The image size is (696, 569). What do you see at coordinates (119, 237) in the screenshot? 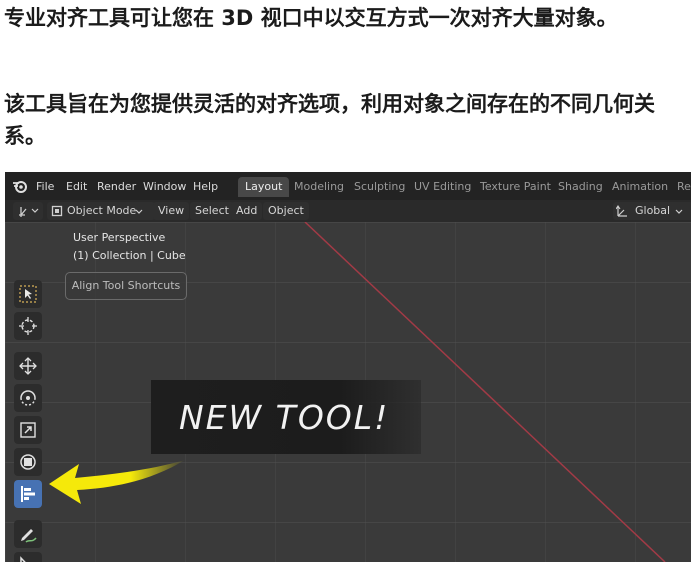
I see `view-name: User Perspective` at bounding box center [119, 237].